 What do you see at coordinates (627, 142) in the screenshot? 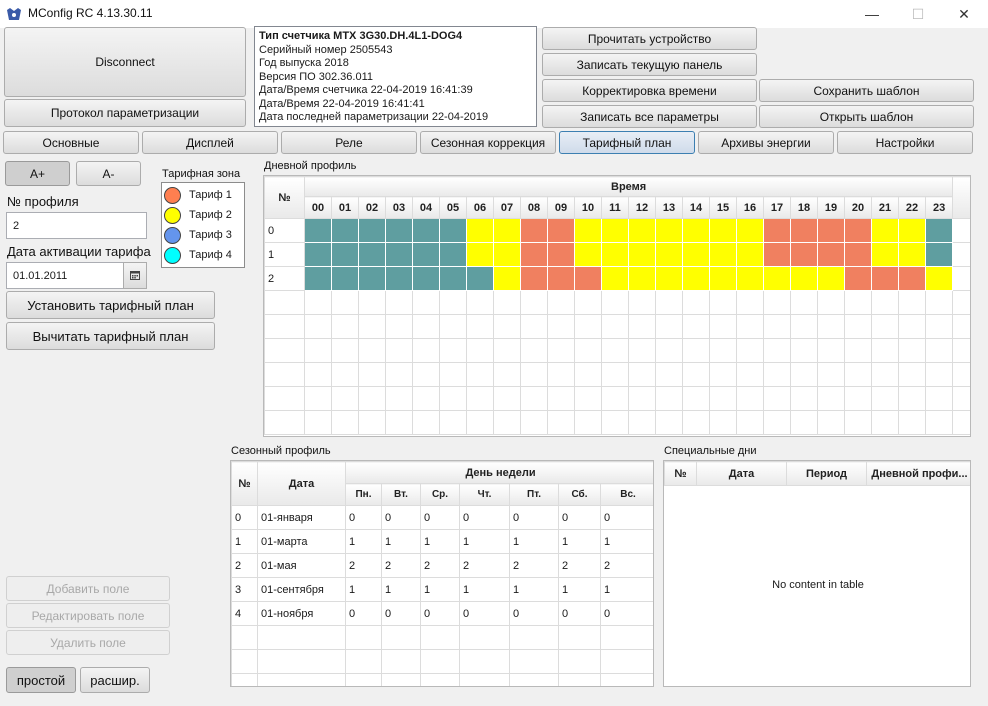
I see `tab-tariff-plan: Тарифный план` at bounding box center [627, 142].